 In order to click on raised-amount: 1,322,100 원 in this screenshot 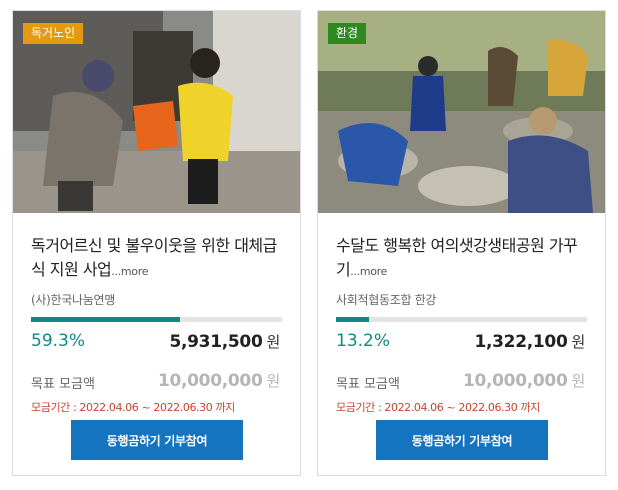, I will do `click(529, 341)`.